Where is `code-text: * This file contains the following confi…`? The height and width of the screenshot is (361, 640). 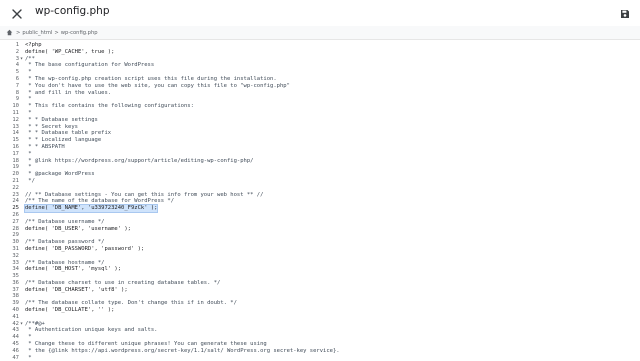
code-text: * This file contains the following confi… is located at coordinates (109, 106).